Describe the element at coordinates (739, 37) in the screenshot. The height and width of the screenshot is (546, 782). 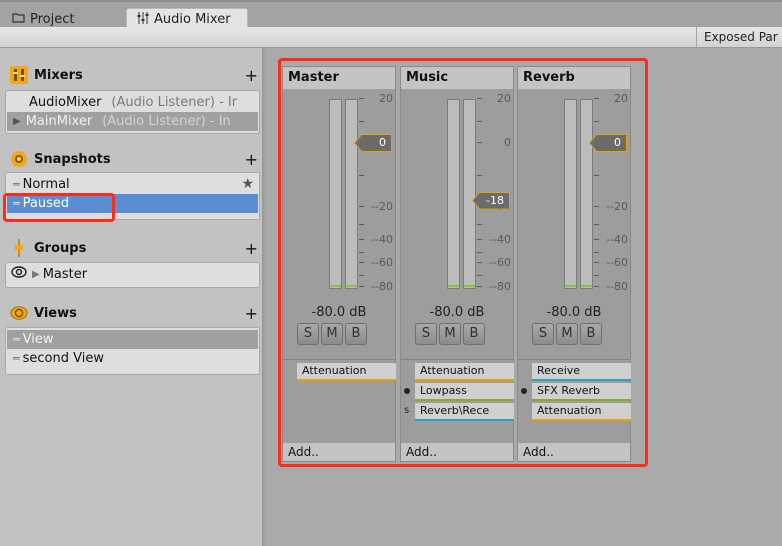
I see `exposed-parameters-dropdown: Exposed Par` at that location.